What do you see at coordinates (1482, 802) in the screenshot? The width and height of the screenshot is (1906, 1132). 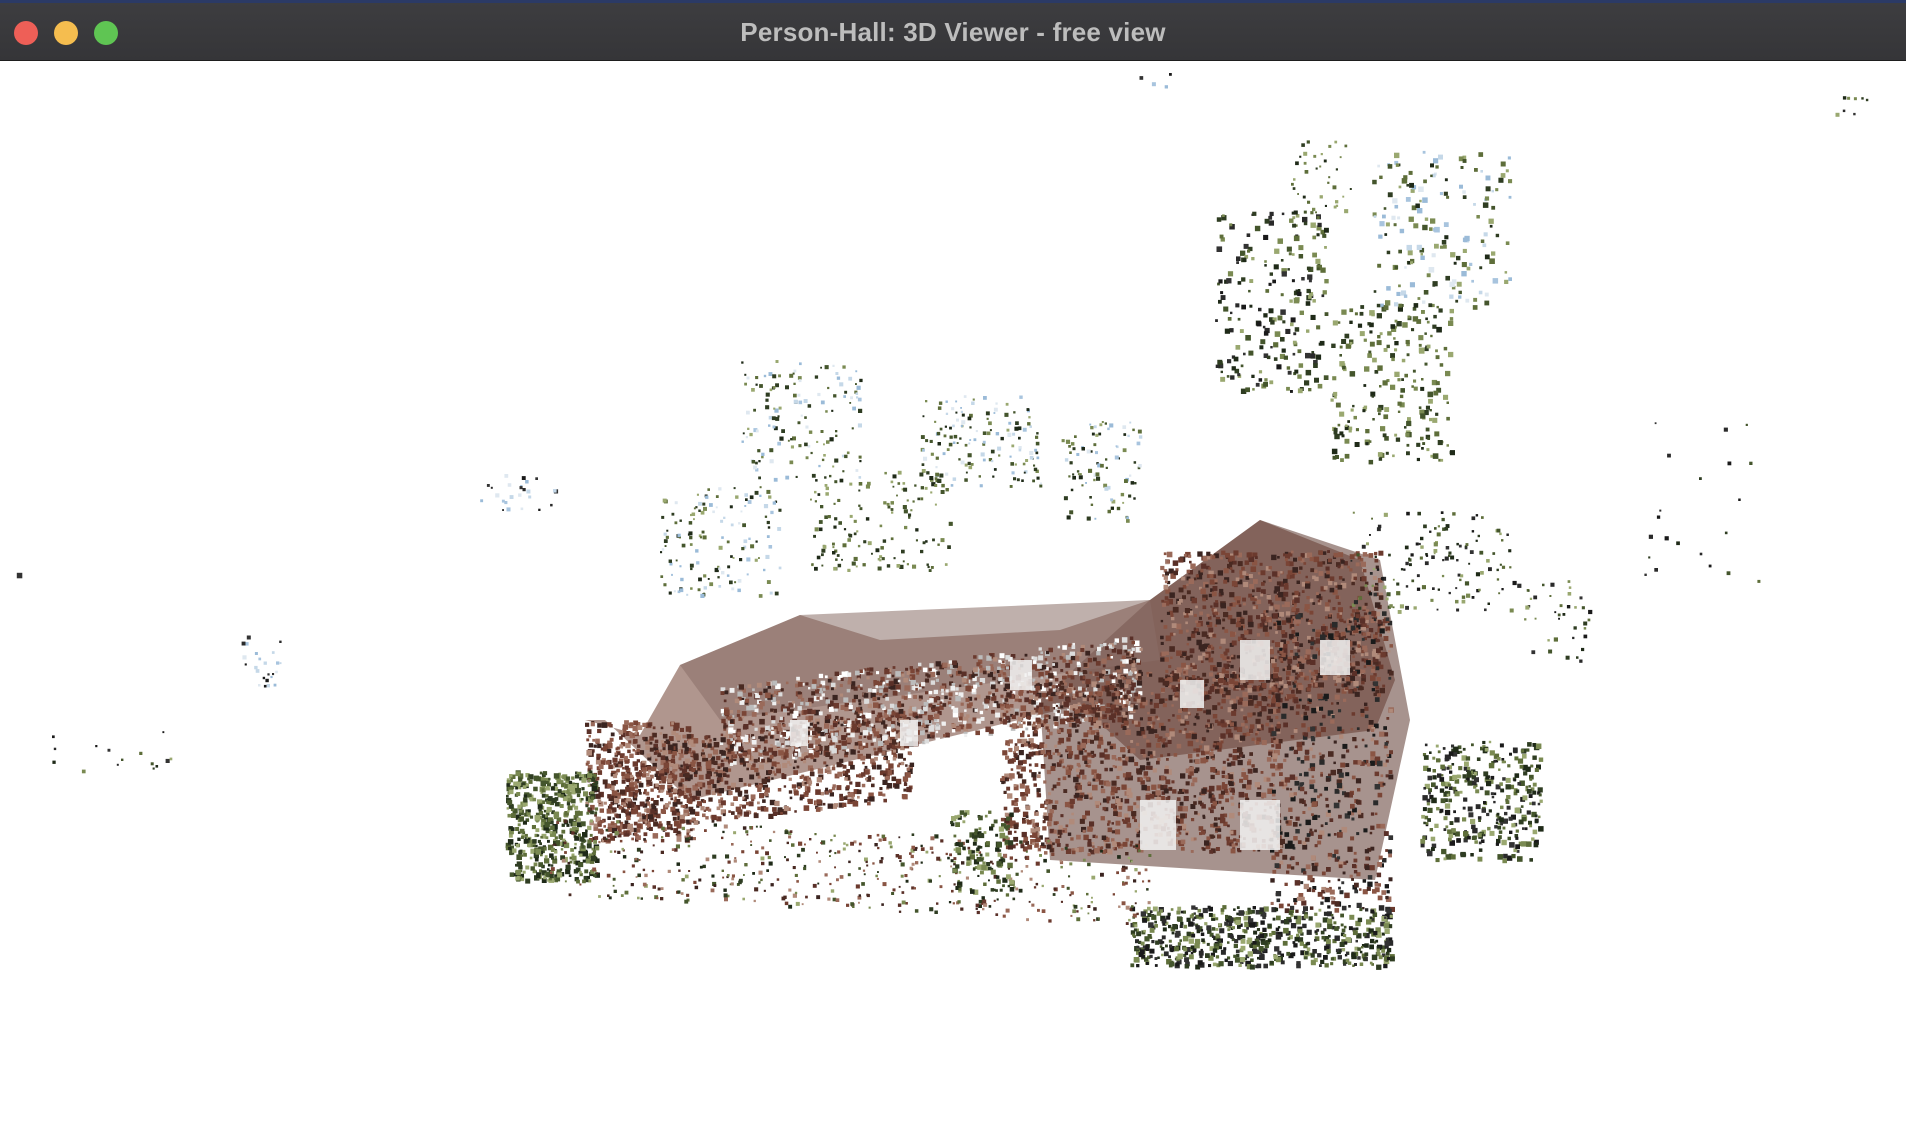 I see `shrub-cluster-east` at bounding box center [1482, 802].